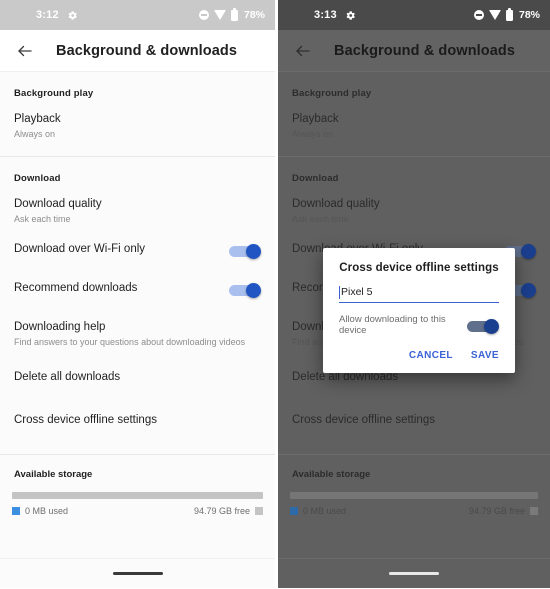 The image size is (550, 589). What do you see at coordinates (47, 15) in the screenshot?
I see `status-bar-clock: 3:12` at bounding box center [47, 15].